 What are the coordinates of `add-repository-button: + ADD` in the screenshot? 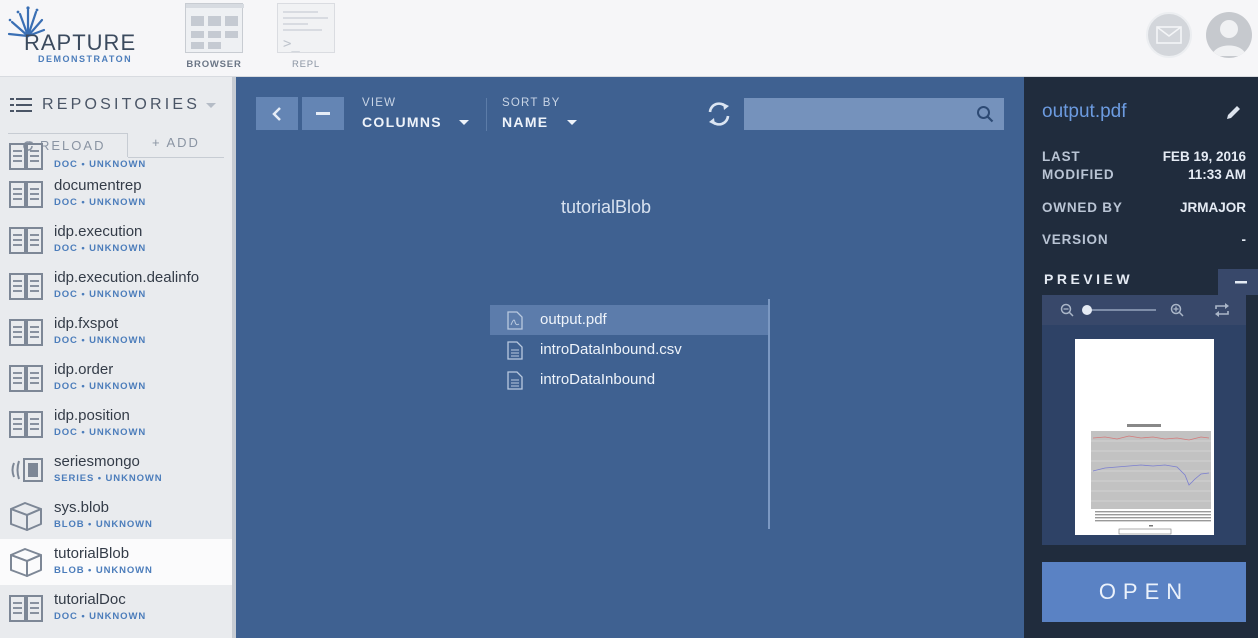 It's located at (176, 142).